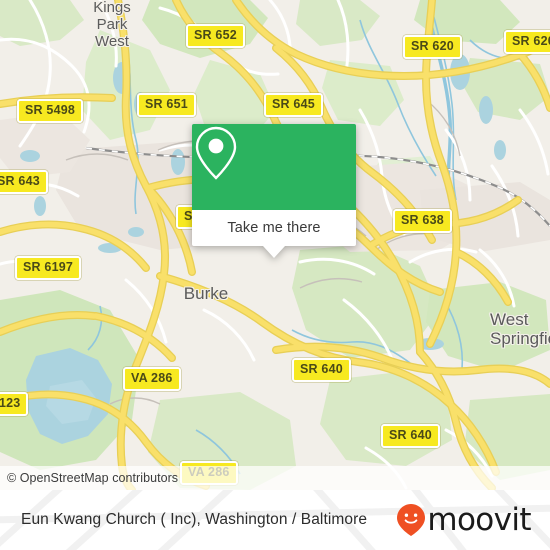 The width and height of the screenshot is (550, 550). What do you see at coordinates (411, 520) in the screenshot?
I see `moovit-pin-smiley-icon` at bounding box center [411, 520].